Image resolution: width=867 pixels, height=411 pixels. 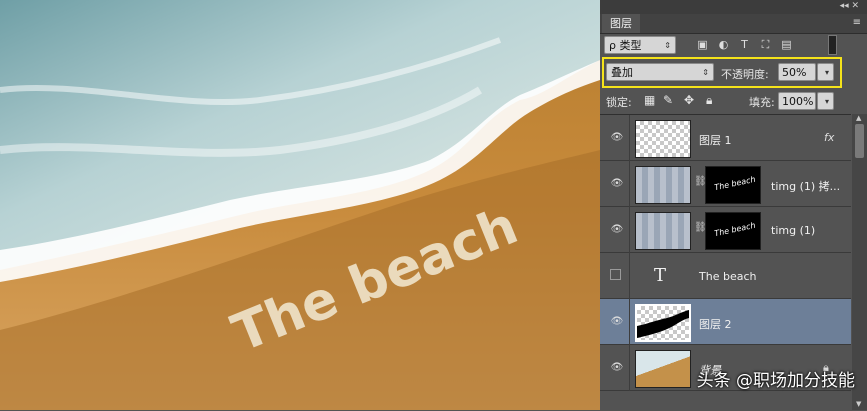 What do you see at coordinates (649, 100) in the screenshot?
I see `lock-transparent-pixels-icon: ▦` at bounding box center [649, 100].